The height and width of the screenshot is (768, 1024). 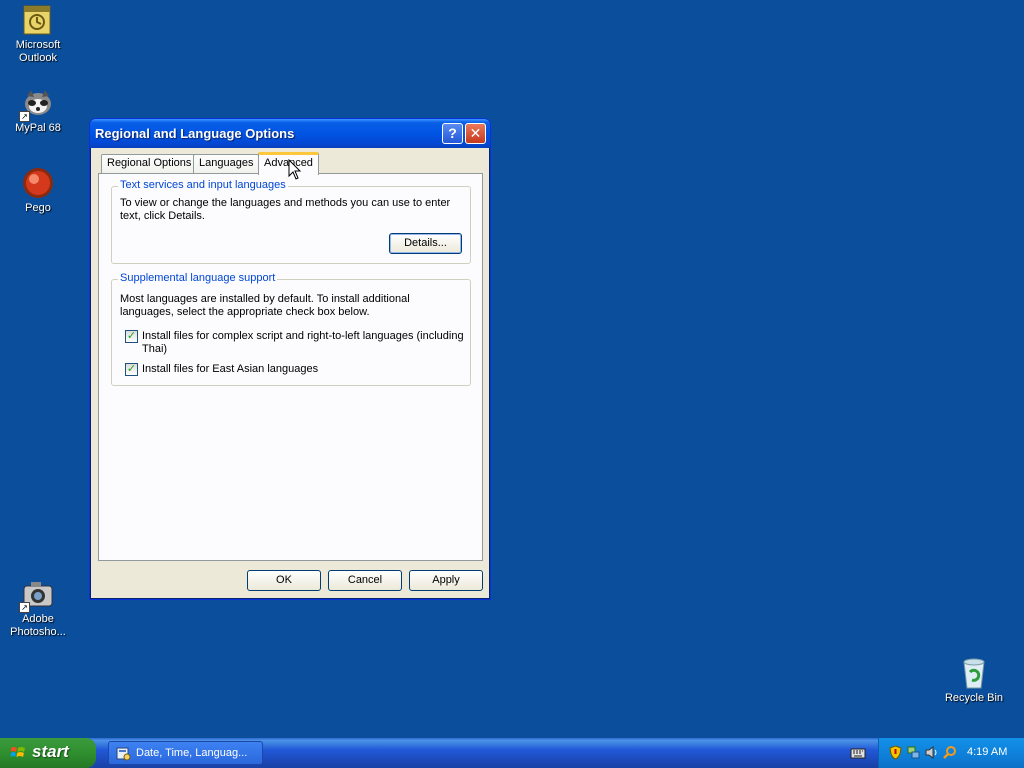 I want to click on close-icon: ✕, so click(x=475, y=133).